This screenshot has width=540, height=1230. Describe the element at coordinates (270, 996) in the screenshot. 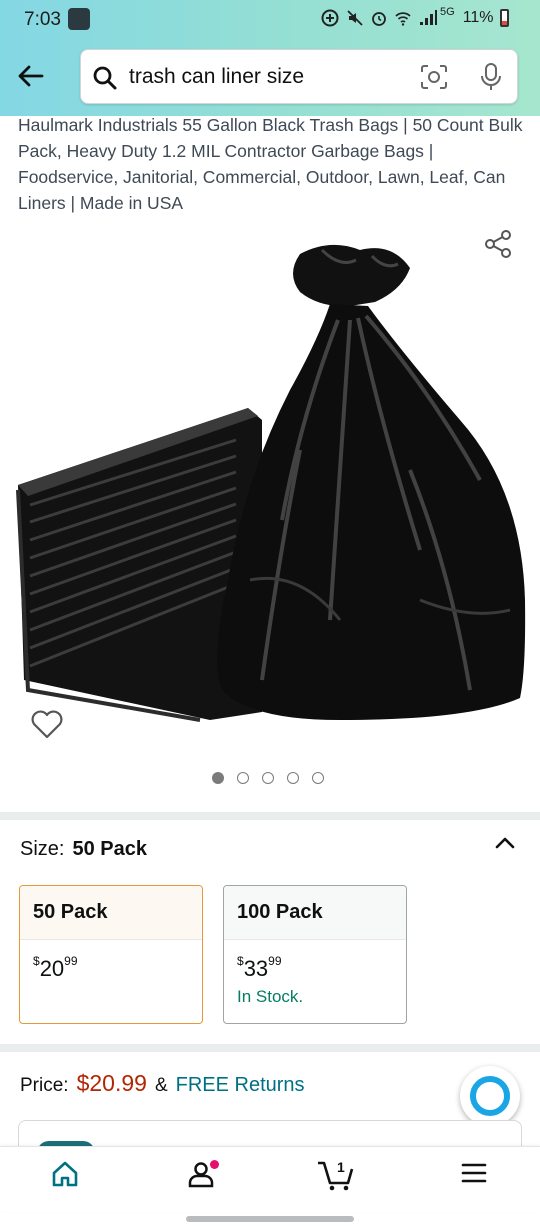

I see `stock-status: In Stock.` at that location.